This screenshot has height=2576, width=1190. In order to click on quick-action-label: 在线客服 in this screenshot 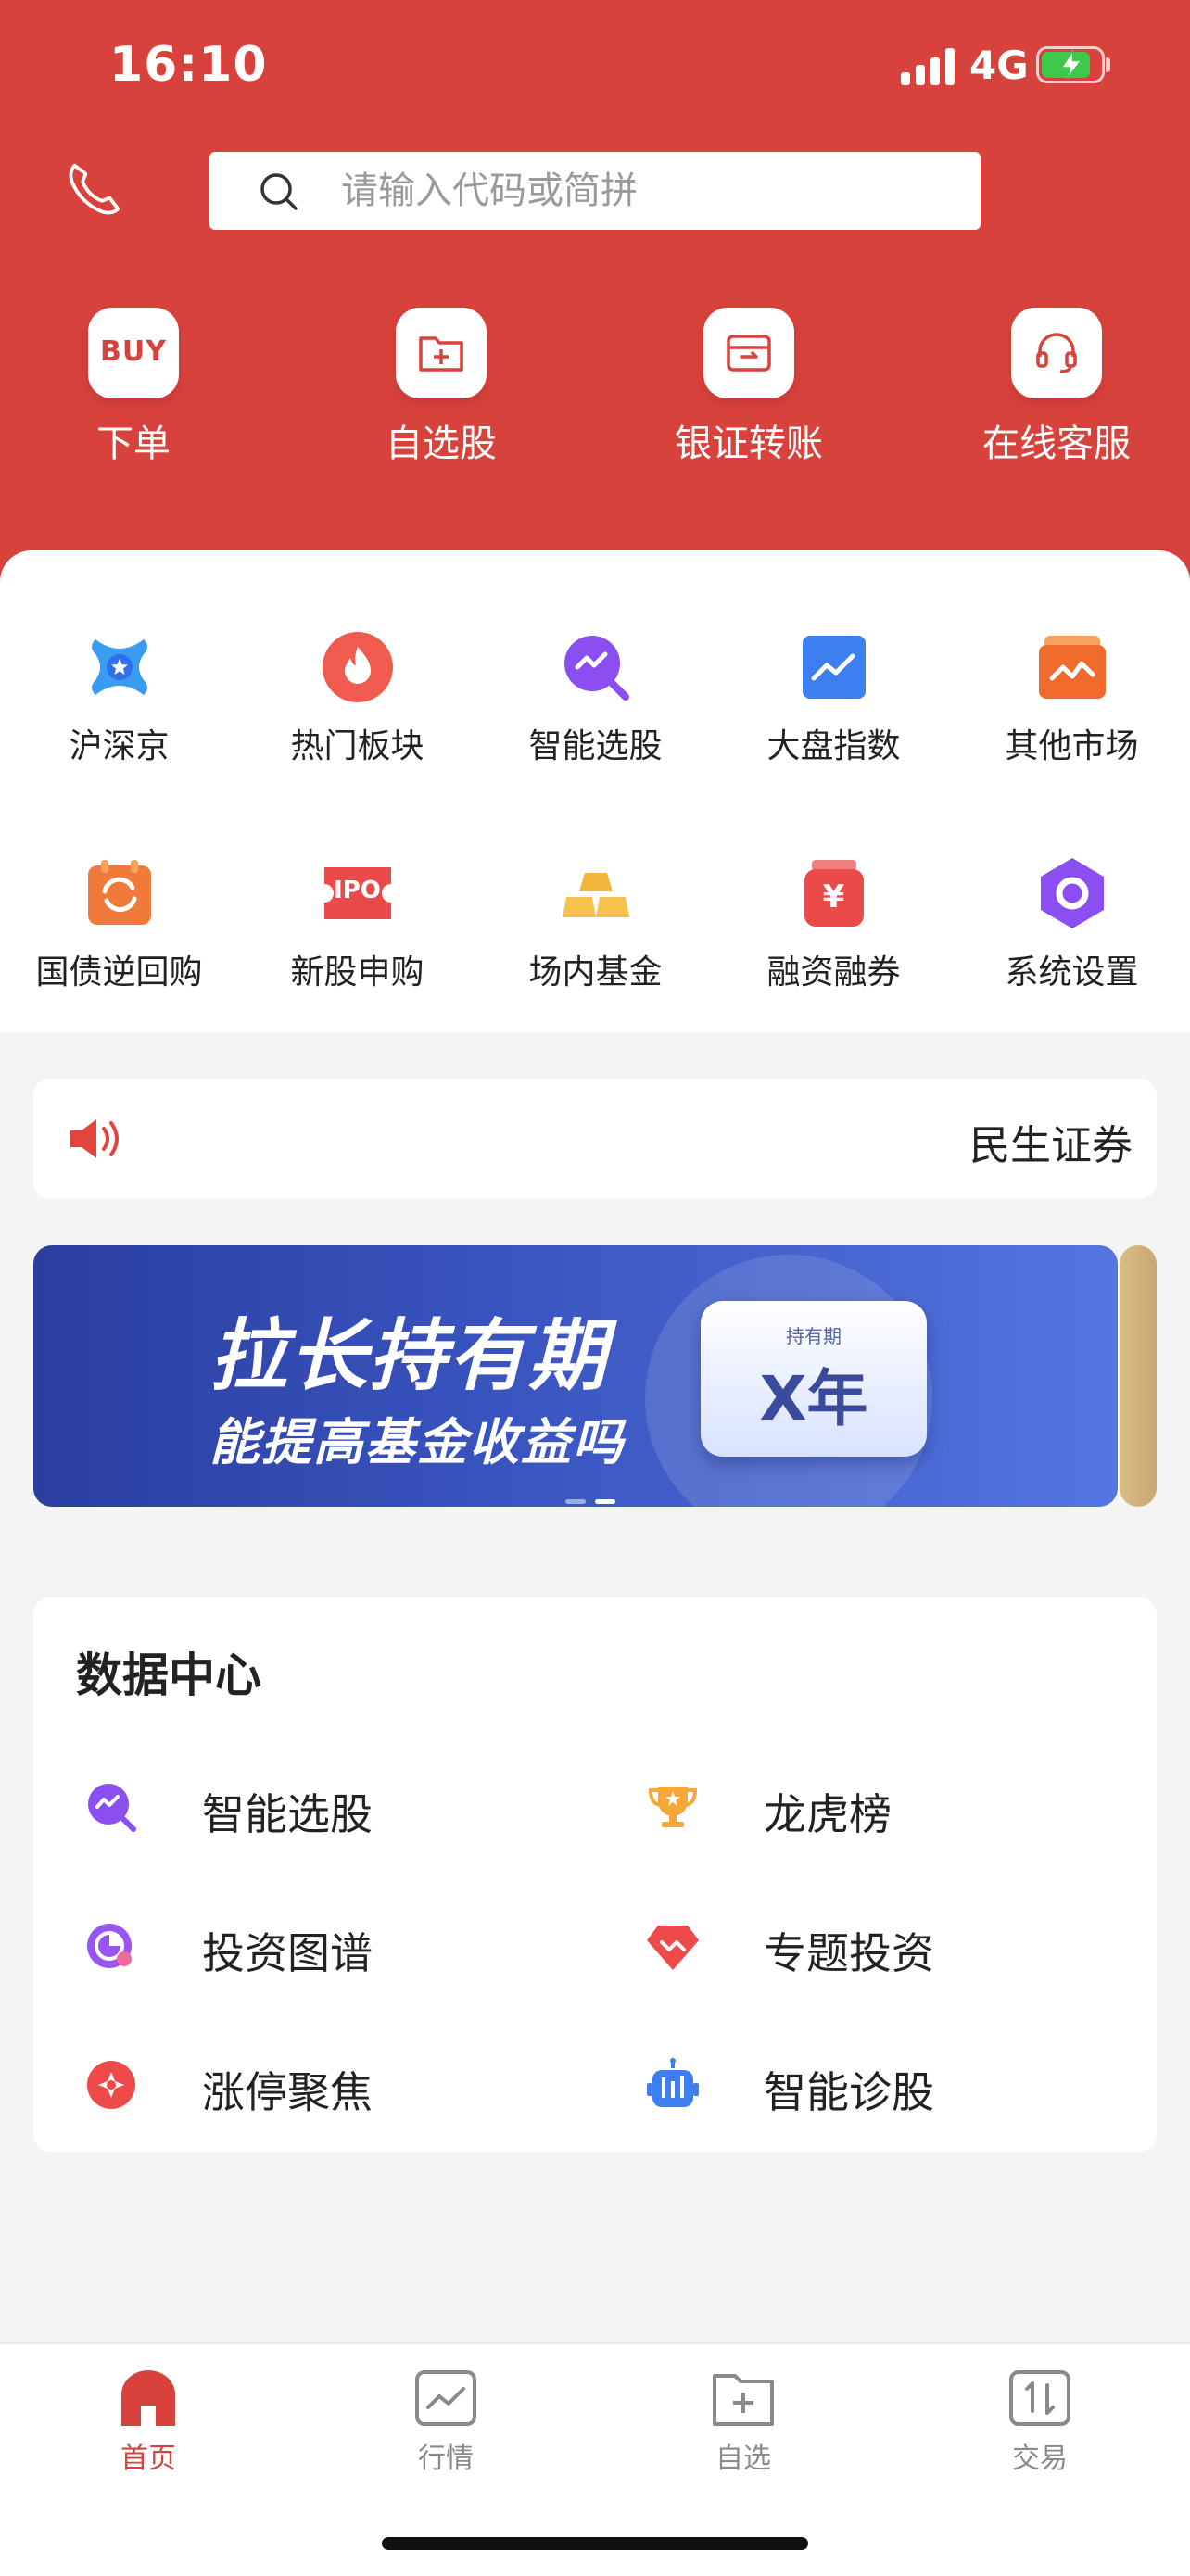, I will do `click(1056, 444)`.